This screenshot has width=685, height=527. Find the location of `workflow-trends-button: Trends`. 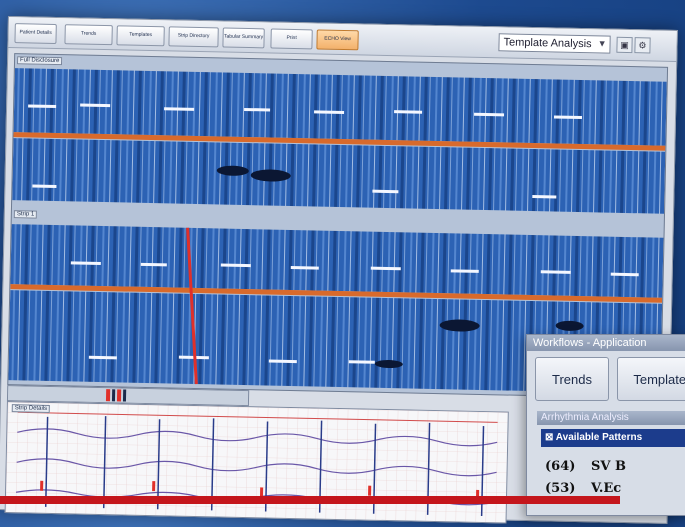

workflow-trends-button: Trends is located at coordinates (572, 379).